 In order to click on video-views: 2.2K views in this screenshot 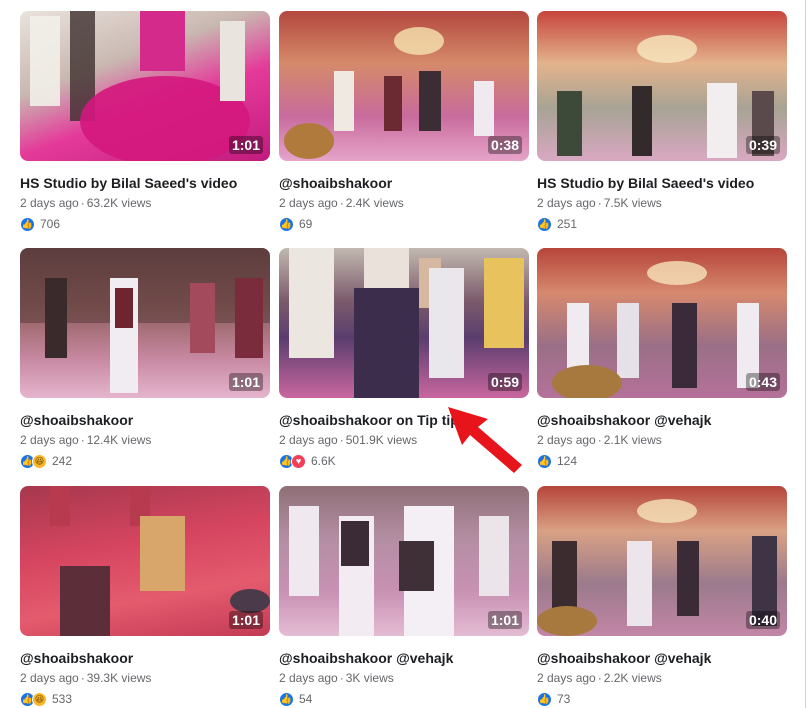, I will do `click(632, 678)`.